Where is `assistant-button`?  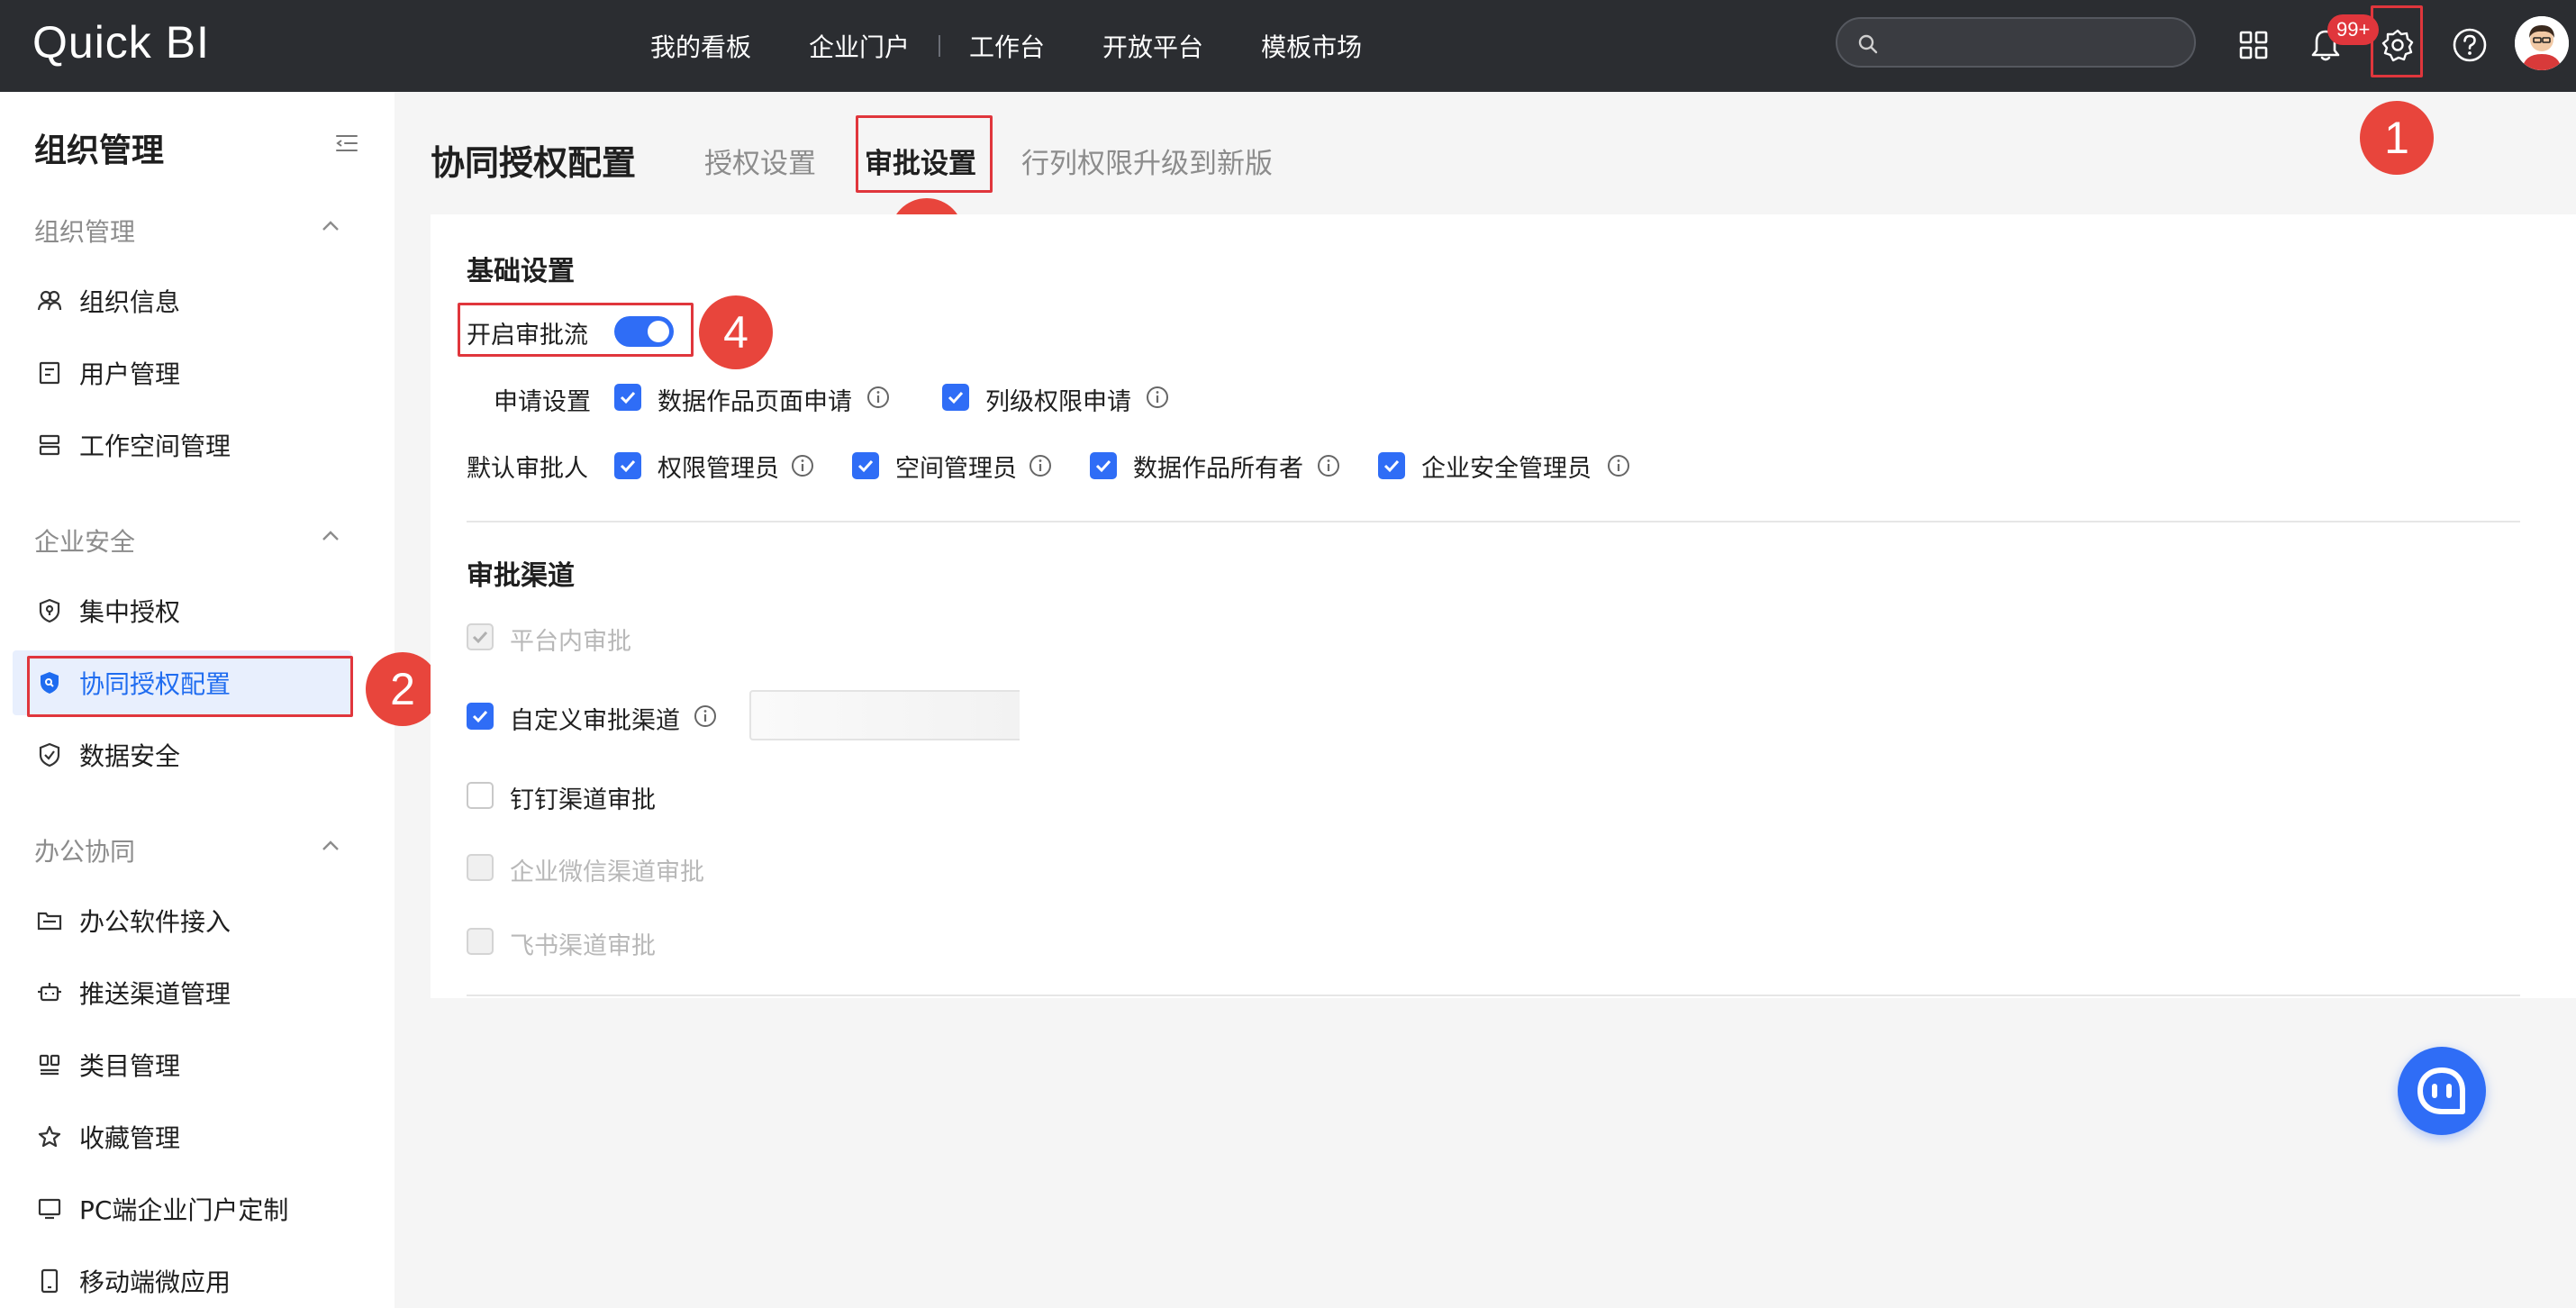
assistant-button is located at coordinates (2442, 1091).